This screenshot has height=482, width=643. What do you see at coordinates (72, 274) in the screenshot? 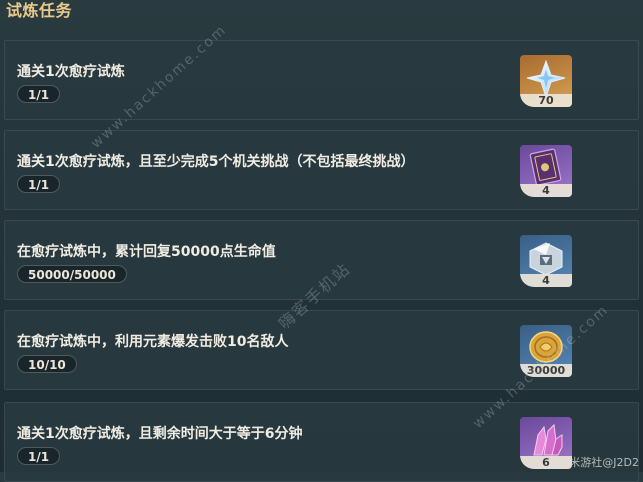
I see `task-progress-badge: 50000/50000` at bounding box center [72, 274].